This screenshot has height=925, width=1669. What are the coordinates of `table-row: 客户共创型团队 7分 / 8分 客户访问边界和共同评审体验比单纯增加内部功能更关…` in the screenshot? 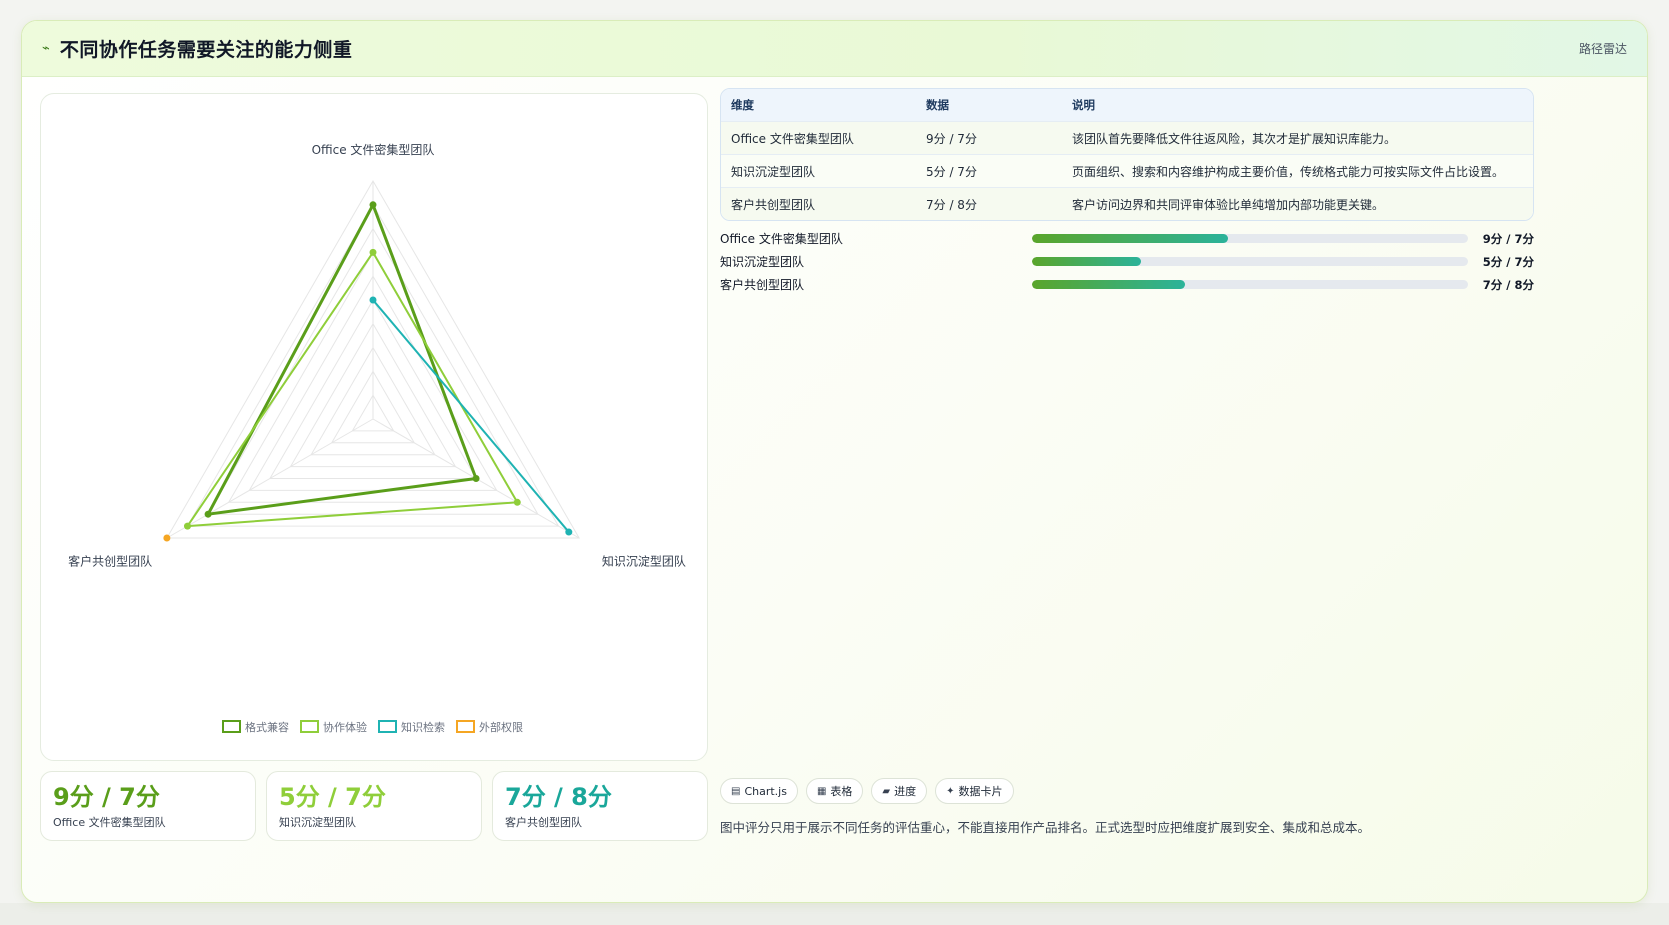 It's located at (1127, 203).